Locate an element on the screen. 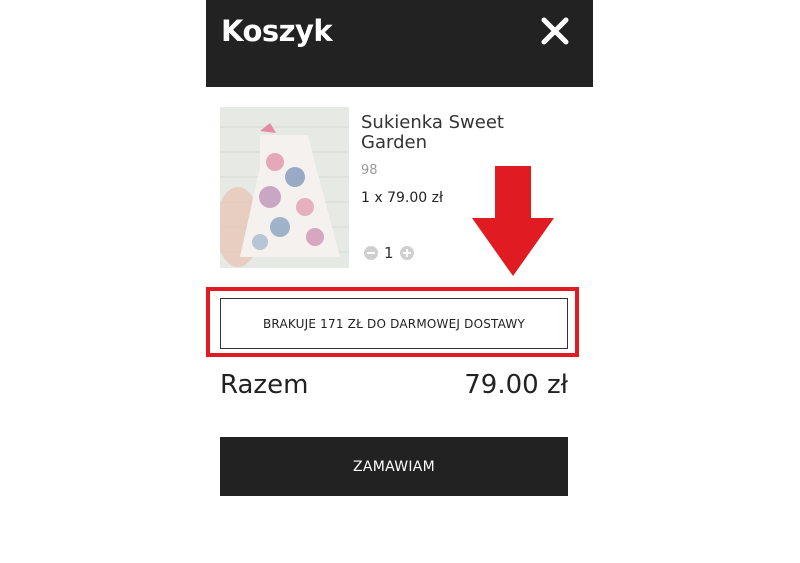 The width and height of the screenshot is (800, 563). arrow-down-icon is located at coordinates (513, 221).